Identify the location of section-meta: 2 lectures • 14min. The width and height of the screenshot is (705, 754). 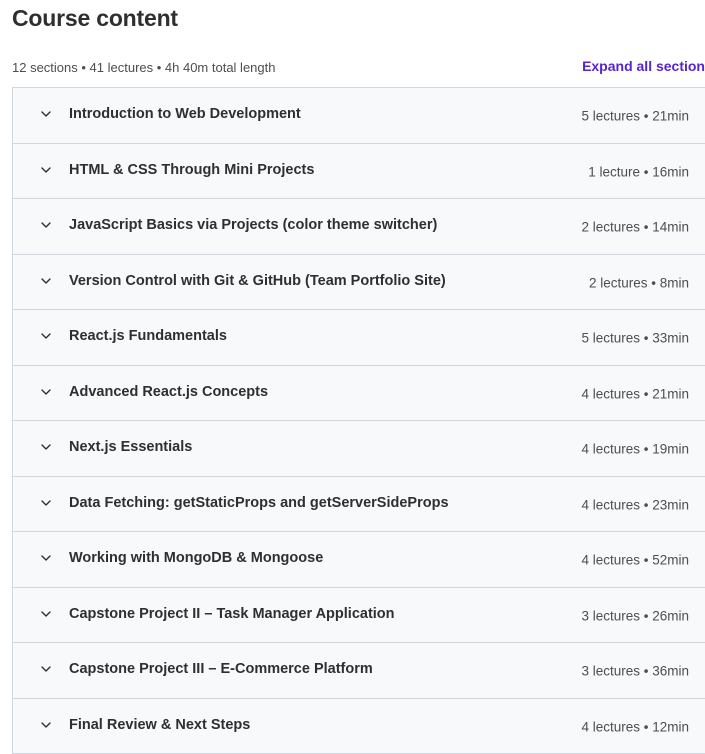
(635, 227).